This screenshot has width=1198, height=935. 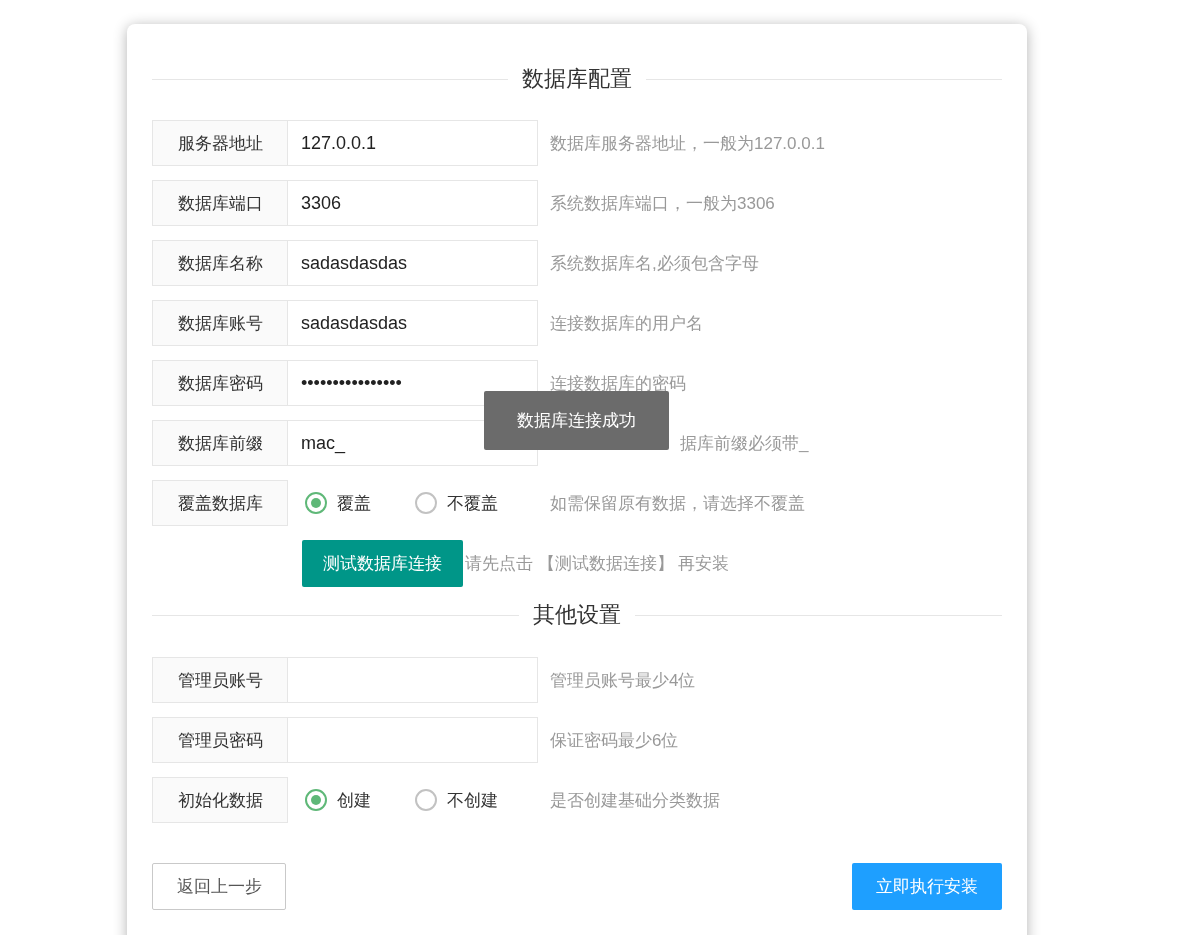 What do you see at coordinates (654, 263) in the screenshot?
I see `field-hint: 系统数据库名,必须包含字母` at bounding box center [654, 263].